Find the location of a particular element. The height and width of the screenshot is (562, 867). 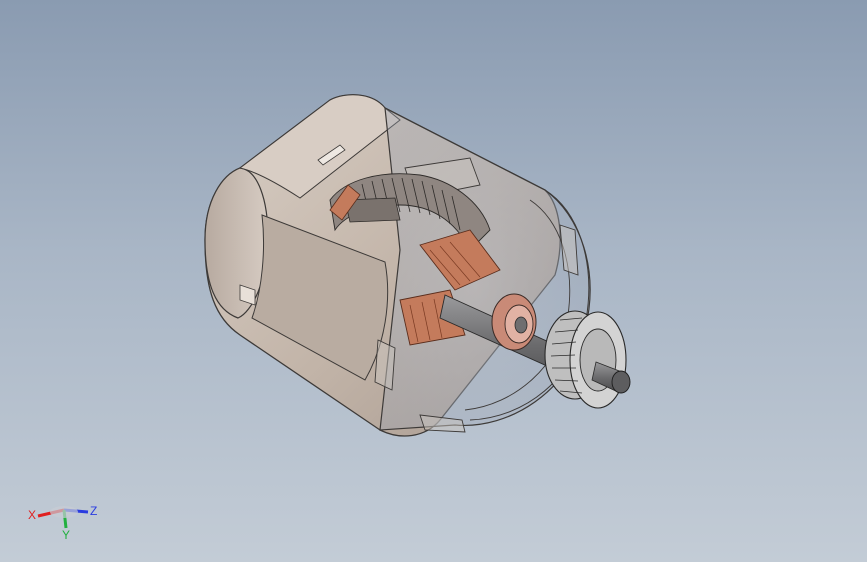

x-axis-label: X is located at coordinates (32, 515).